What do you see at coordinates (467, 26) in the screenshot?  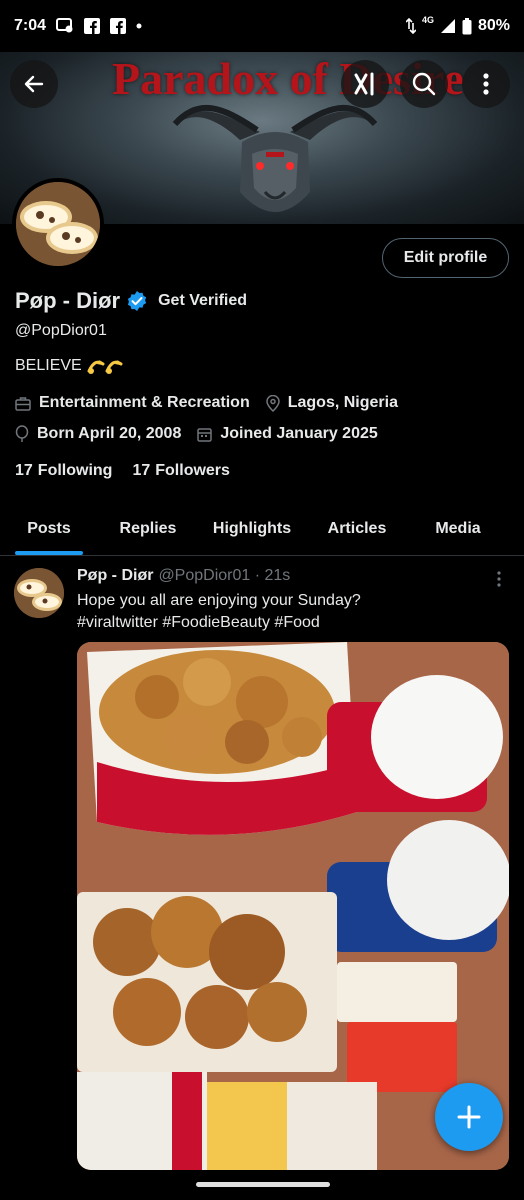 I see `battery-icon` at bounding box center [467, 26].